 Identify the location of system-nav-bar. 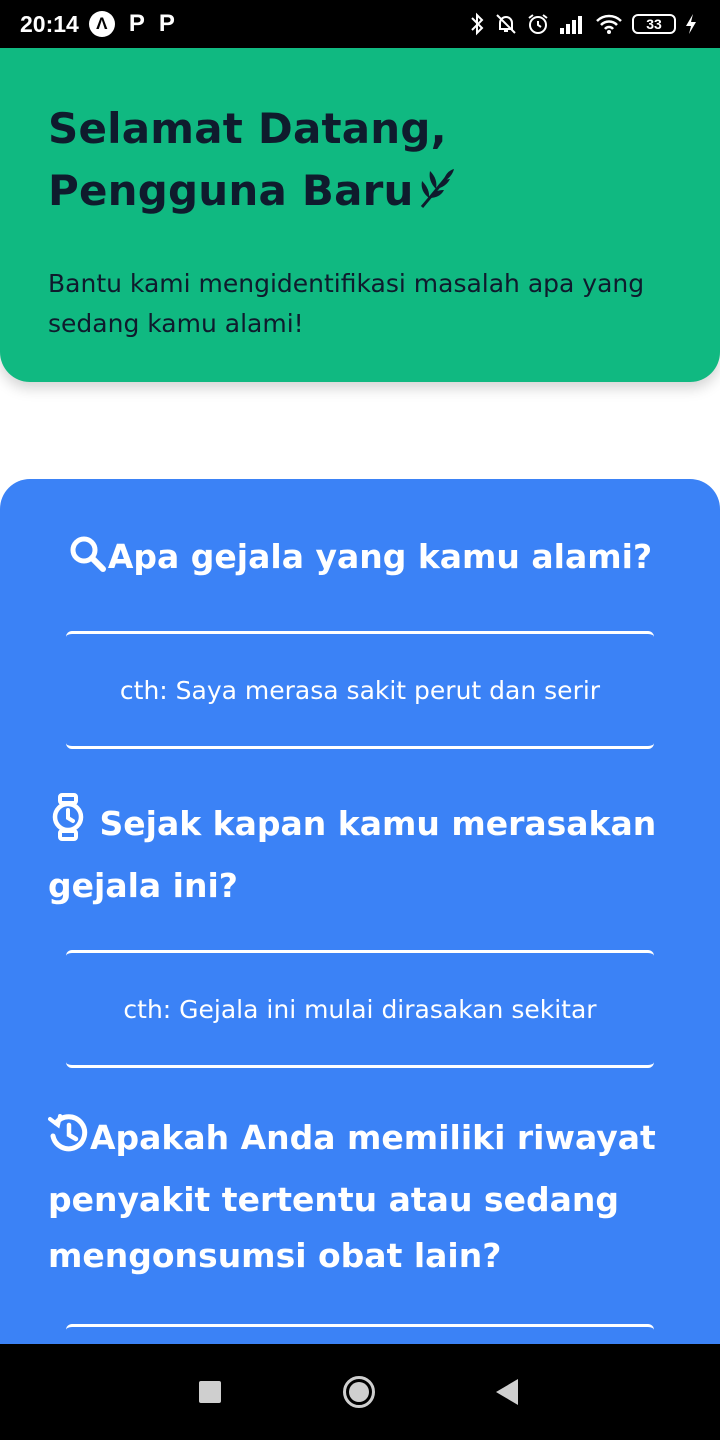
(360, 1392).